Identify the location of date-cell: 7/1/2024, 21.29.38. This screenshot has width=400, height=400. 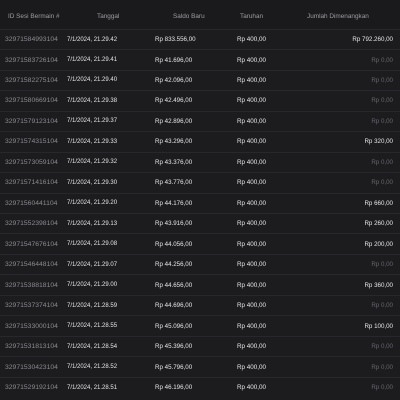
(92, 100).